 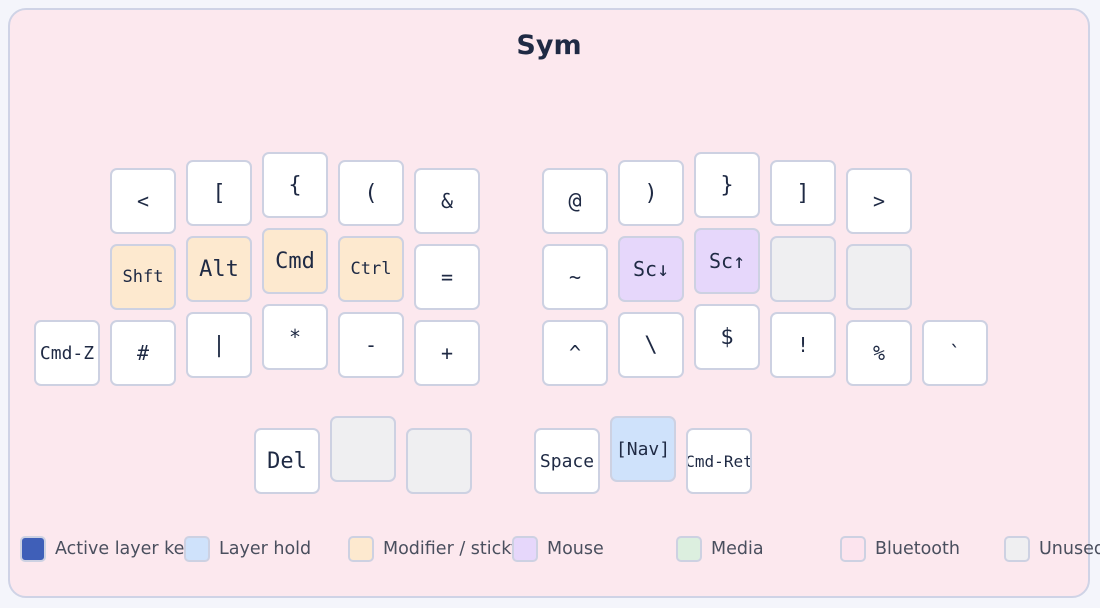 What do you see at coordinates (448, 549) in the screenshot?
I see `legend-label: Modifier / sticky` at bounding box center [448, 549].